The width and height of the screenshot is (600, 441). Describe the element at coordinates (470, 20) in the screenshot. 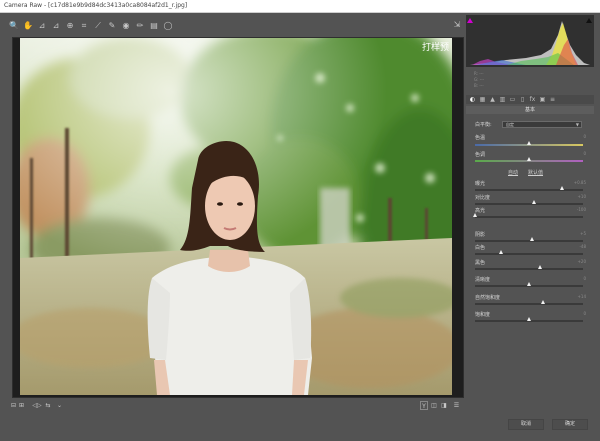

I see `shadow-clipping-warning-icon` at that location.